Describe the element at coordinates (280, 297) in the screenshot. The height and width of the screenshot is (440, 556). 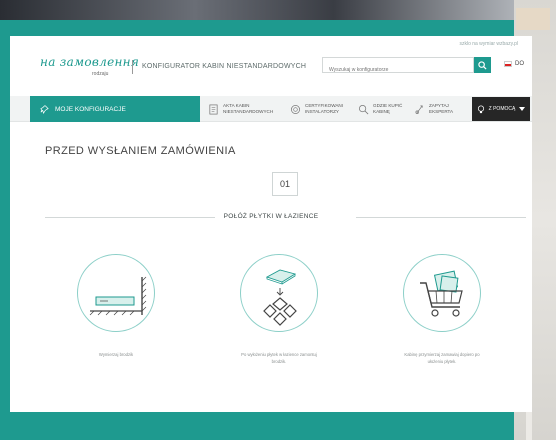
I see `tiles-icon` at that location.